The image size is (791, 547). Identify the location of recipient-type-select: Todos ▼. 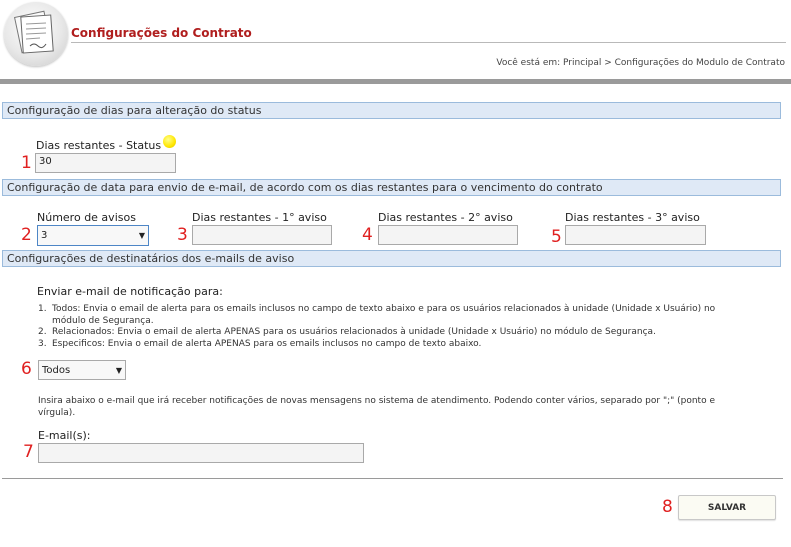
(82, 370).